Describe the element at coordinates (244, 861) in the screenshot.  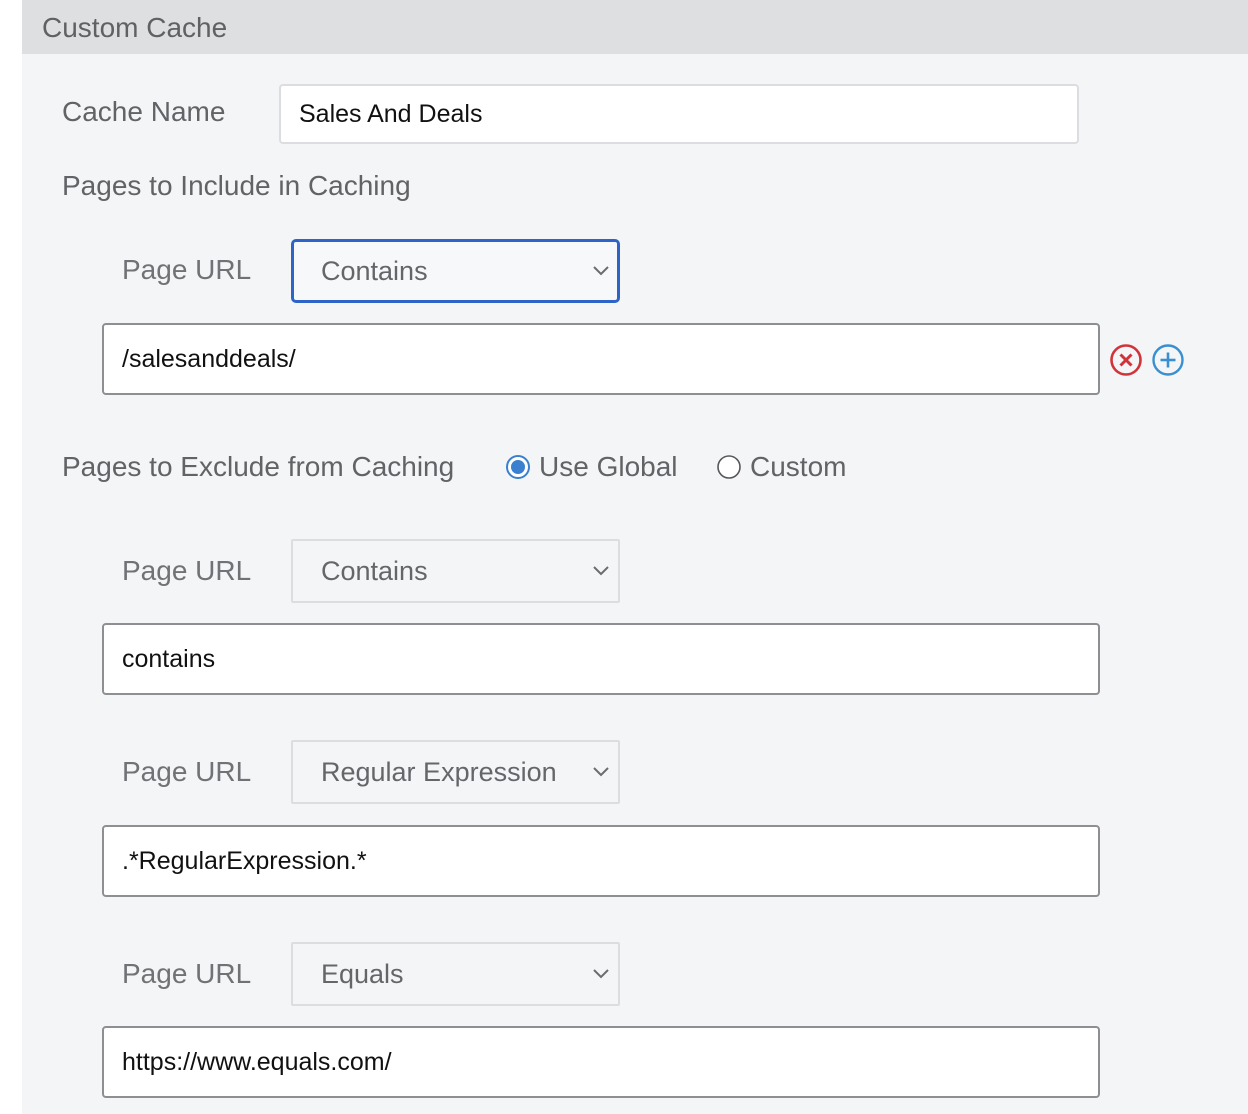
I see `exclude-url-value: .*RegularExpression.*` at that location.